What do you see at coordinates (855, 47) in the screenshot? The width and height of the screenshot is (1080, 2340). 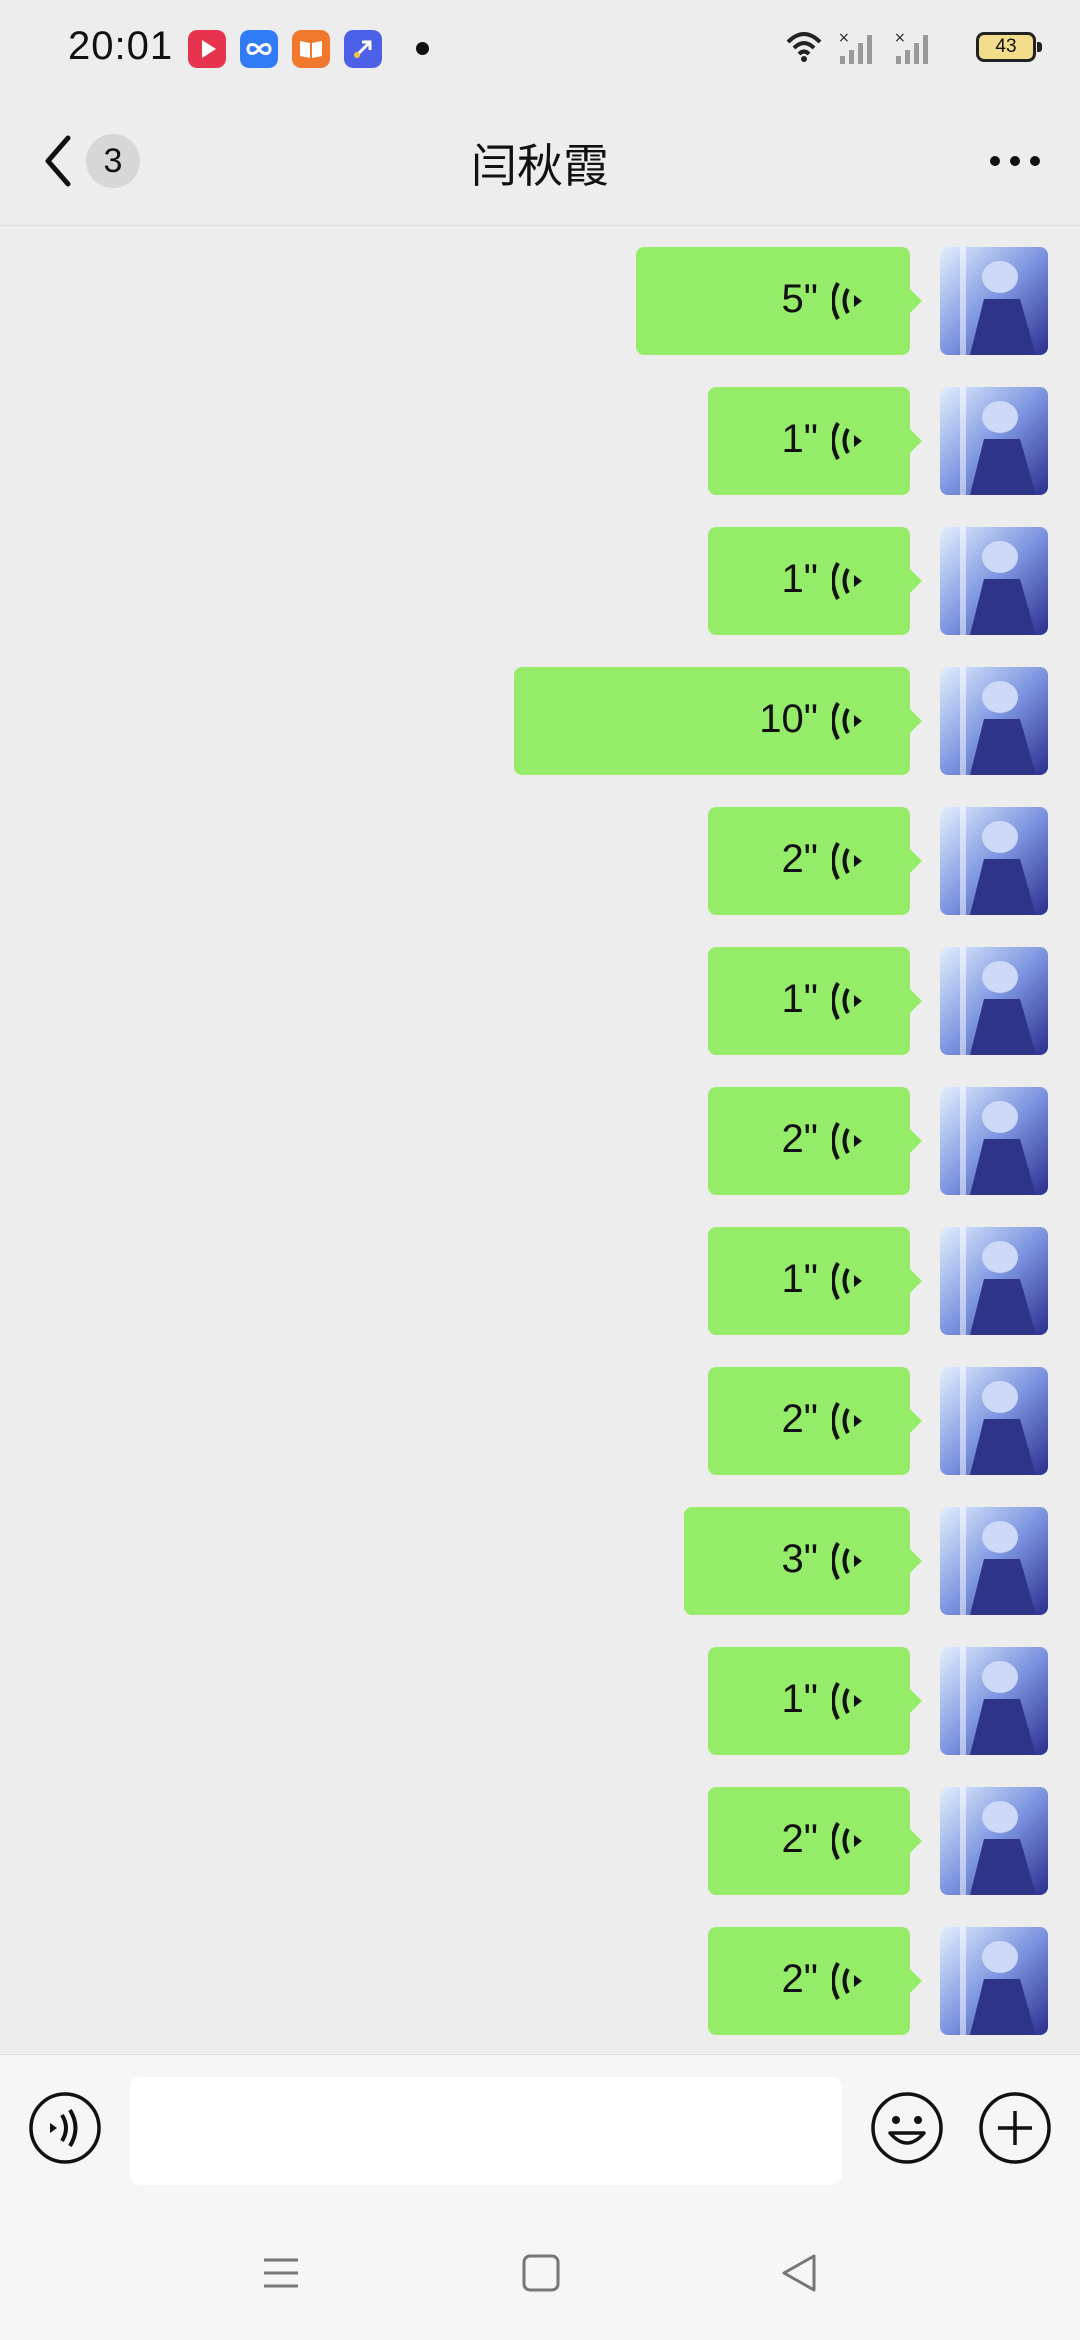 I see `signal-sim1-icon: ×` at bounding box center [855, 47].